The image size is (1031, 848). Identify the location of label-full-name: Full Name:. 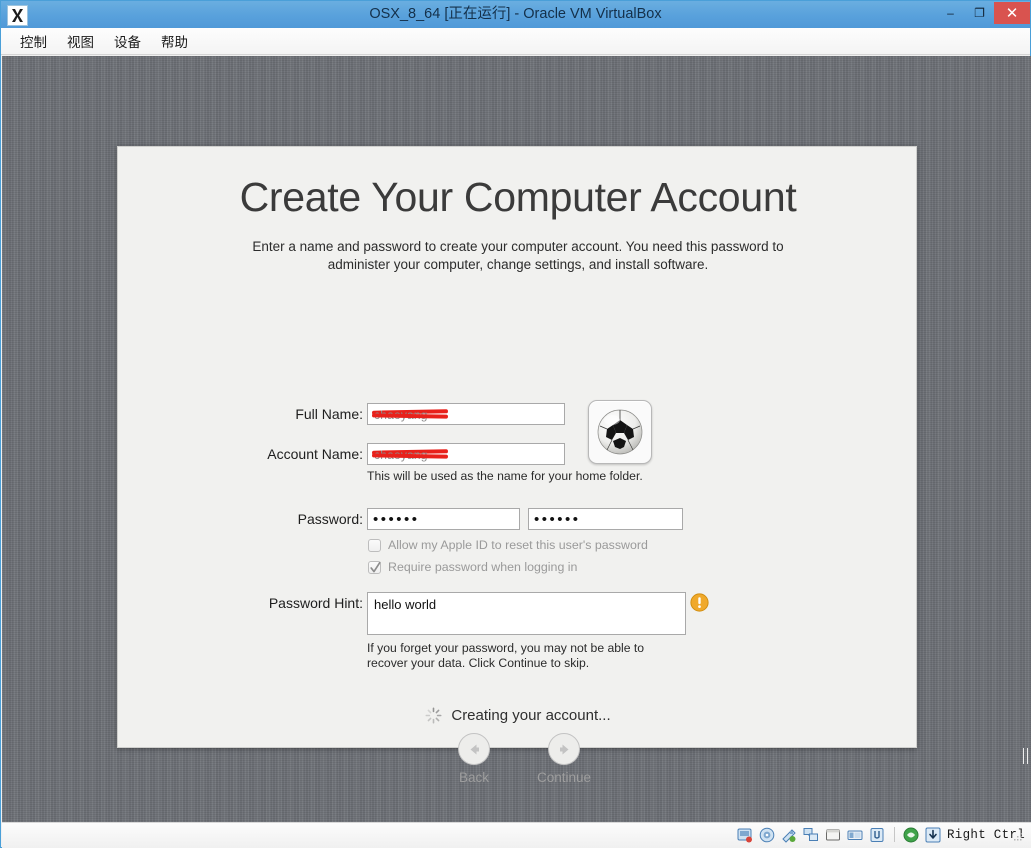
(329, 414).